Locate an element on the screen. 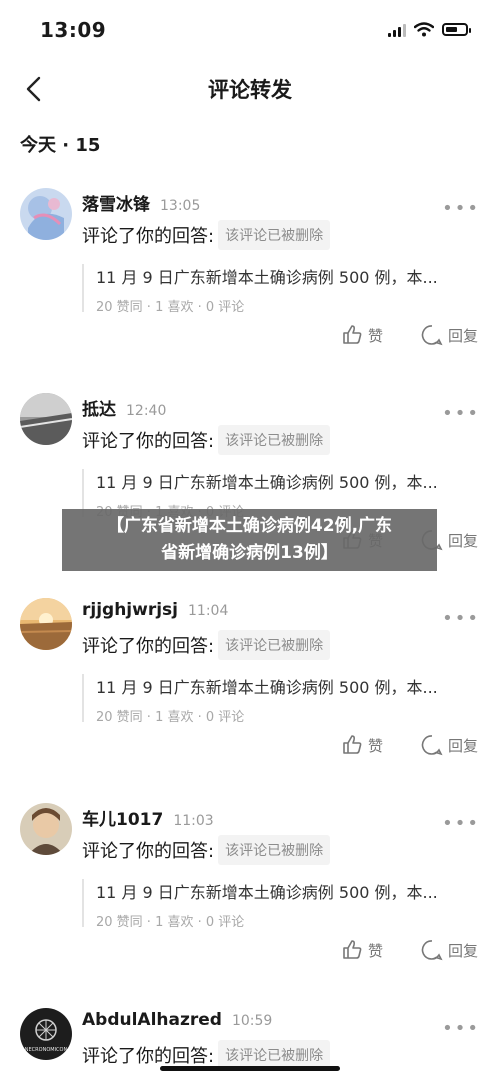 Image resolution: width=500 pixels, height=1082 pixels. nav-bar: 评论转发 is located at coordinates (250, 89).